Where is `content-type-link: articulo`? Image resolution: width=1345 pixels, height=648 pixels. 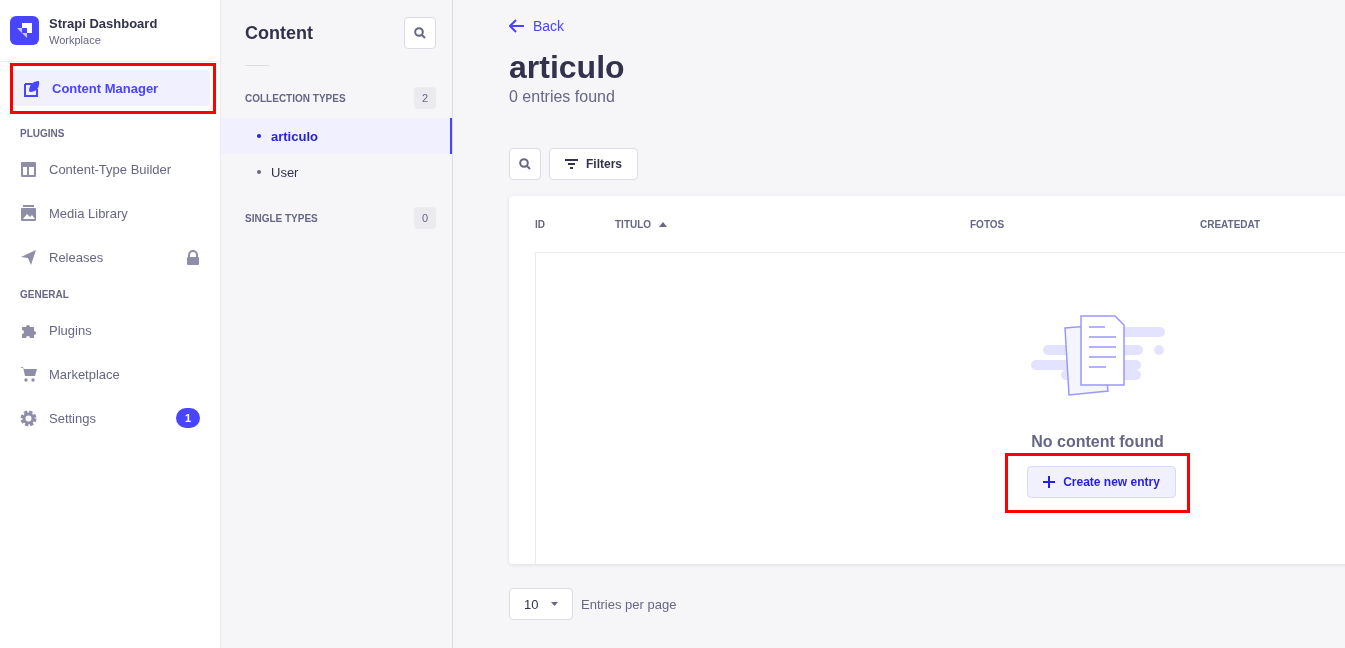 content-type-link: articulo is located at coordinates (336, 136).